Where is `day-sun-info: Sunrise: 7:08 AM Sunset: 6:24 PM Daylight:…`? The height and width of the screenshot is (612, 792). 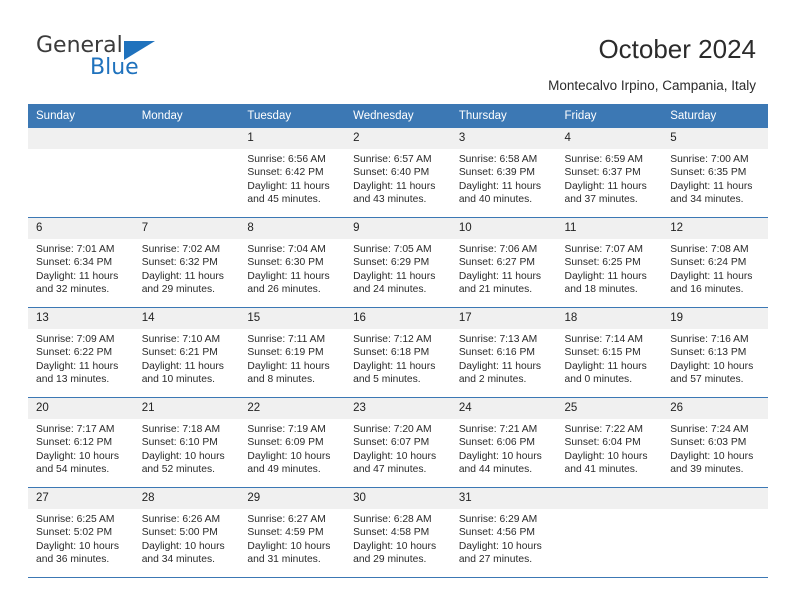 day-sun-info: Sunrise: 7:08 AM Sunset: 6:24 PM Daylight:… is located at coordinates (715, 267).